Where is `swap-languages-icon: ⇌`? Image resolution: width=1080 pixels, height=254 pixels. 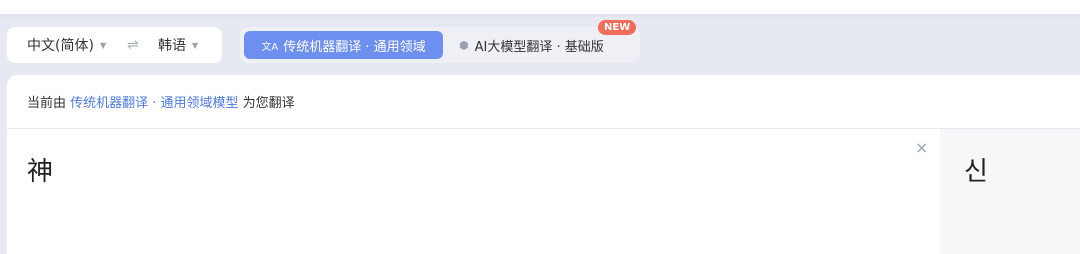 swap-languages-icon: ⇌ is located at coordinates (133, 45).